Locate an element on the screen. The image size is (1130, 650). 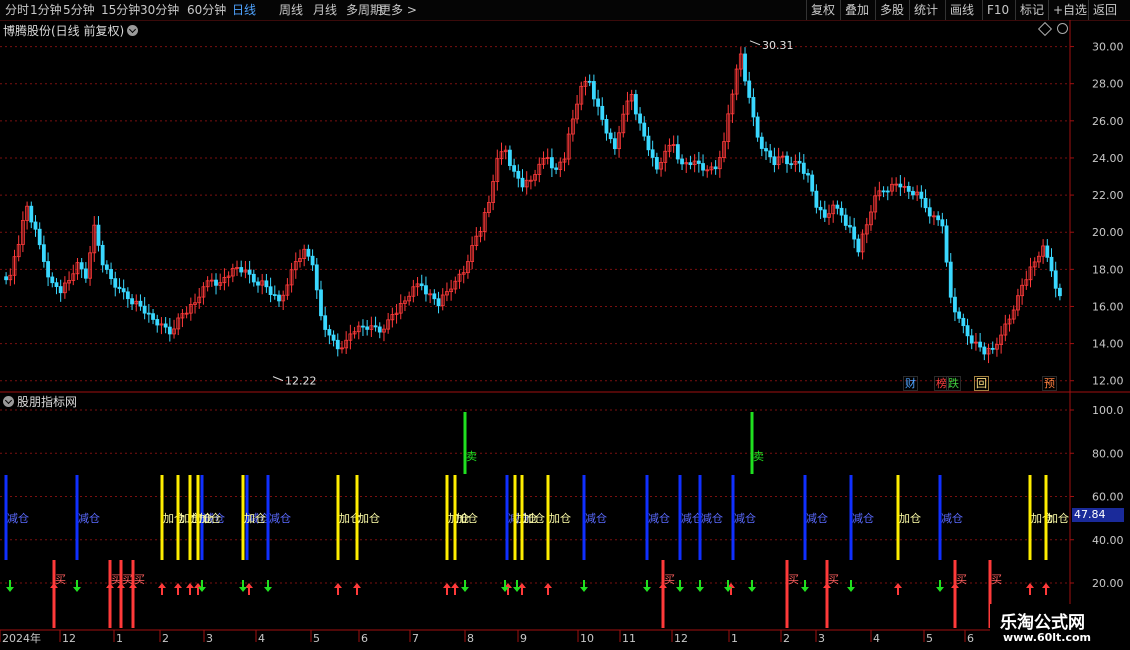
period-9: 多周期 is located at coordinates (364, 10).